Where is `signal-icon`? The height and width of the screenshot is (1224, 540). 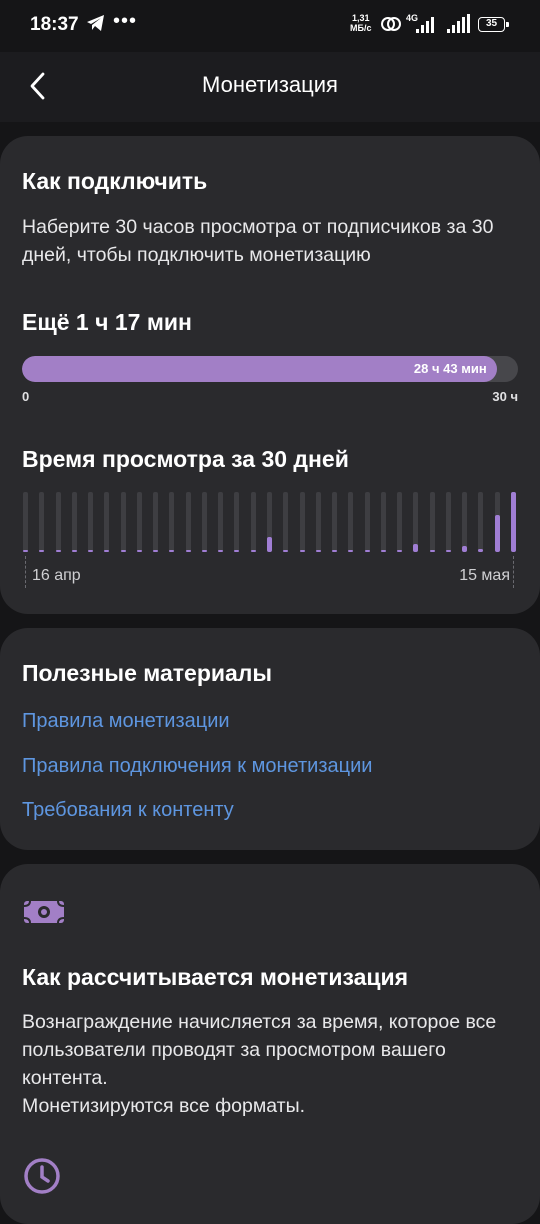
signal-icon is located at coordinates (458, 26).